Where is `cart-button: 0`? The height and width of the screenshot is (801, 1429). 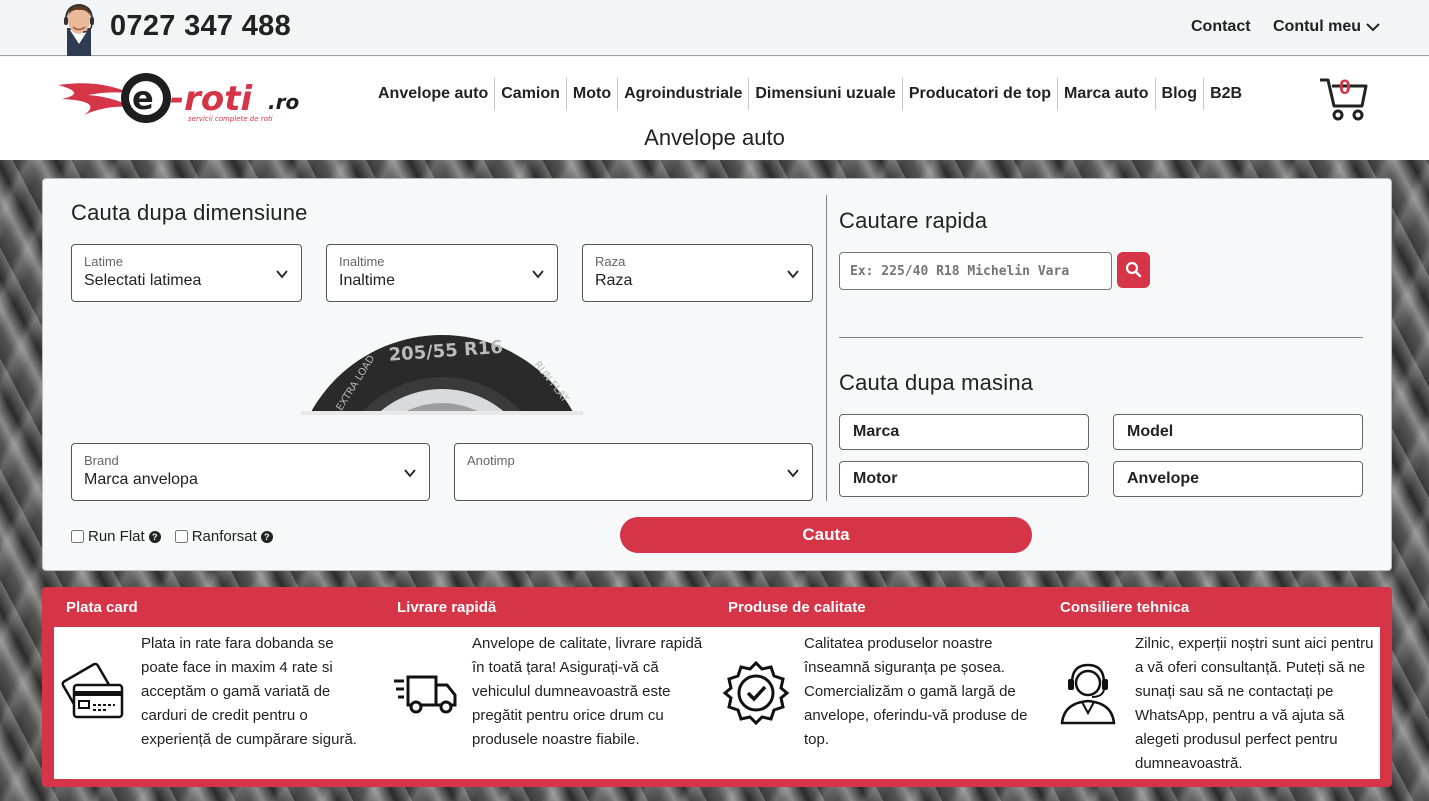
cart-button: 0 is located at coordinates (1344, 98).